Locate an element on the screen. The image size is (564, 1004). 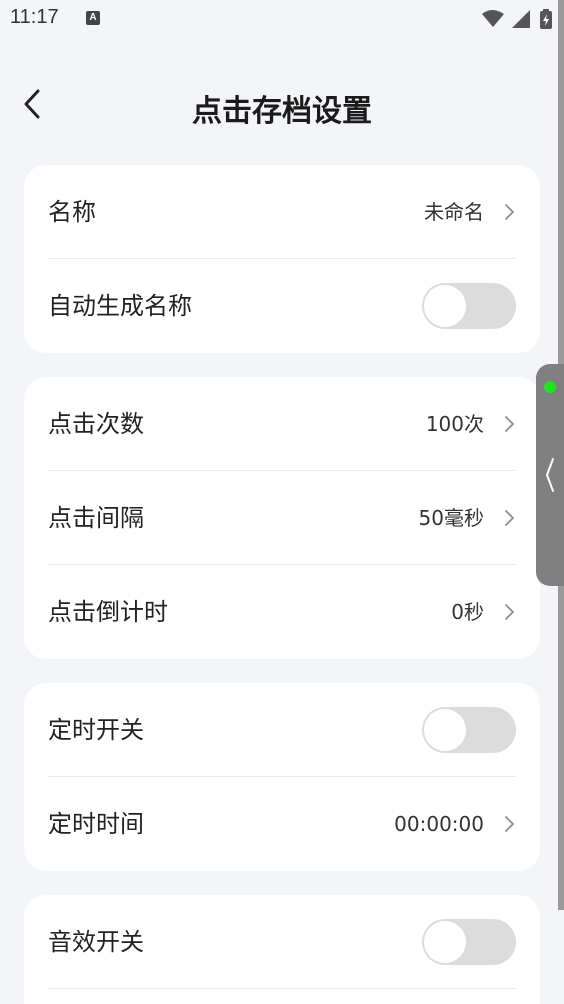
row-timer-switch-label: 定时开关 is located at coordinates (96, 730).